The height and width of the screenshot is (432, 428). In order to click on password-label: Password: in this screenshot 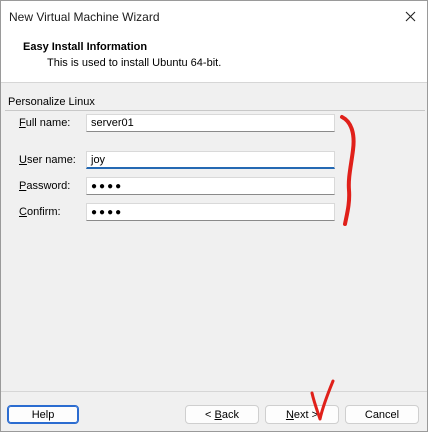, I will do `click(44, 186)`.